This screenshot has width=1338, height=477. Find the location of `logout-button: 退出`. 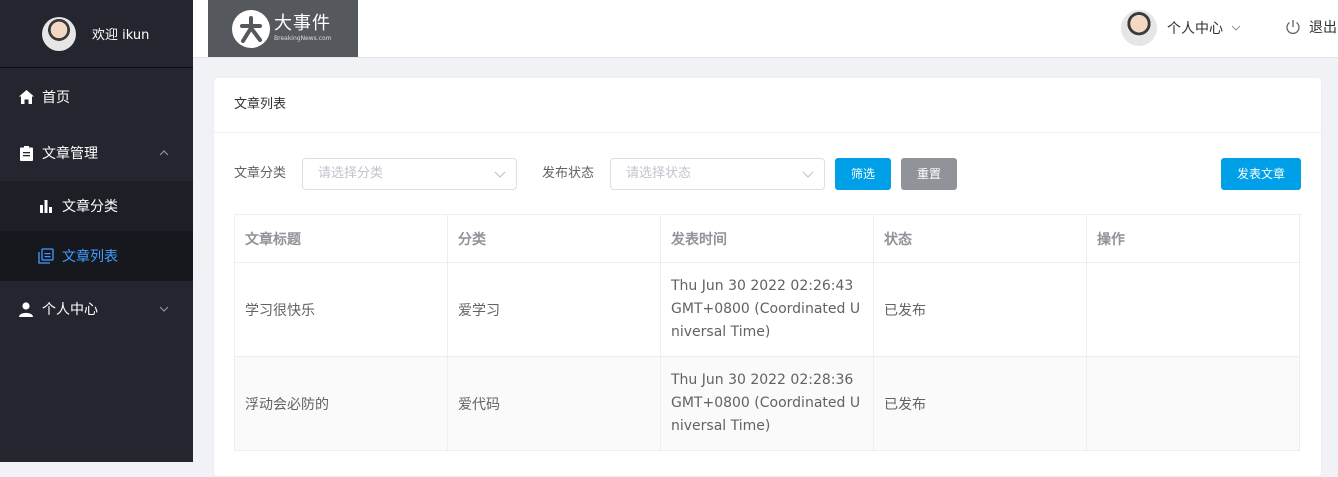

logout-button: 退出 is located at coordinates (1311, 27).